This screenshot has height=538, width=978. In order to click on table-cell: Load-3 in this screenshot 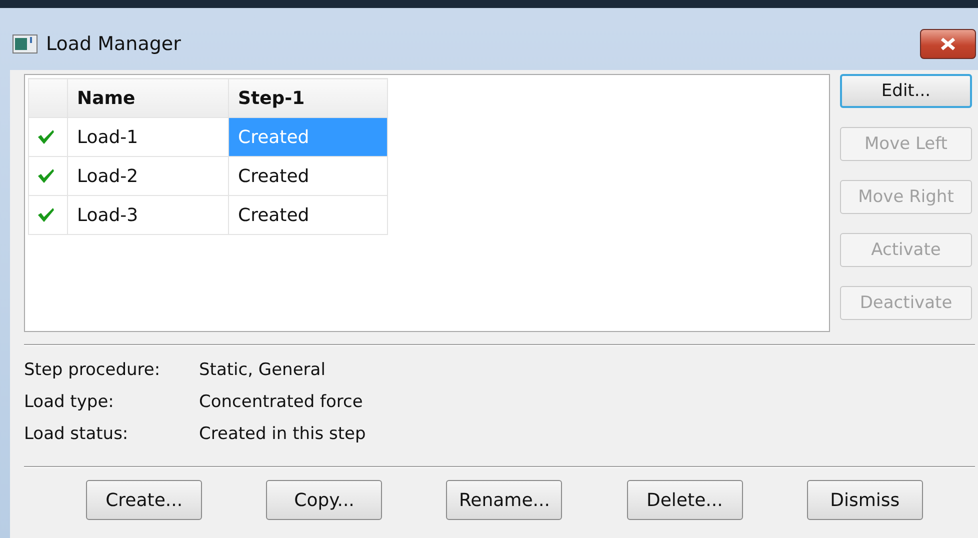, I will do `click(148, 215)`.